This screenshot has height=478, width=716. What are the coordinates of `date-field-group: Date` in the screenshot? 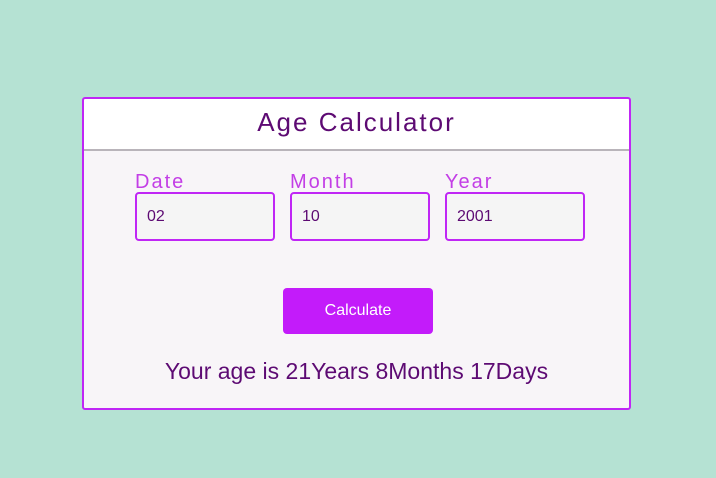 It's located at (205, 206).